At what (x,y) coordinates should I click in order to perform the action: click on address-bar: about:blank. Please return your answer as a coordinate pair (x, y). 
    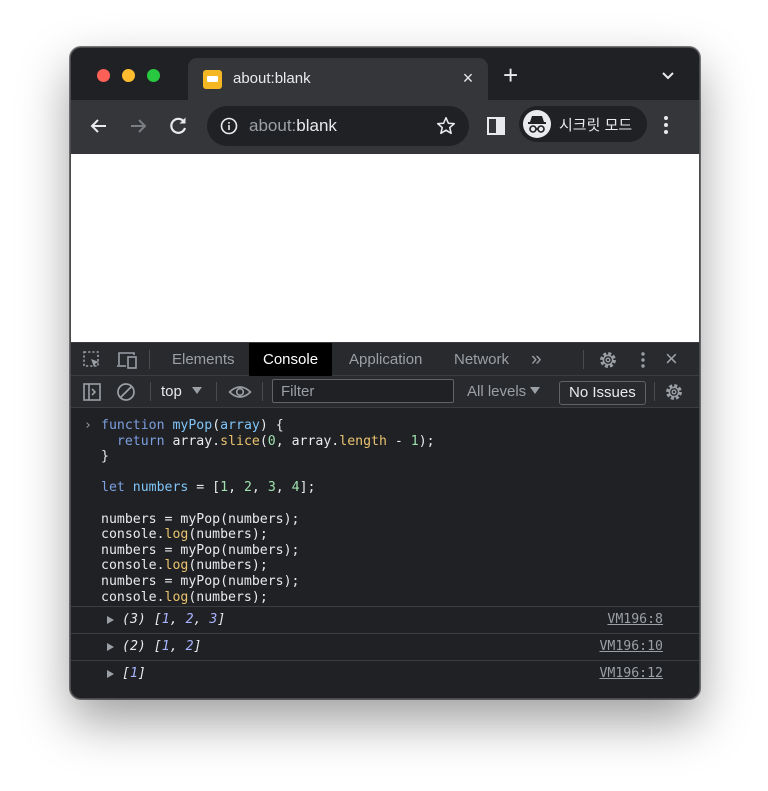
    Looking at the image, I should click on (338, 126).